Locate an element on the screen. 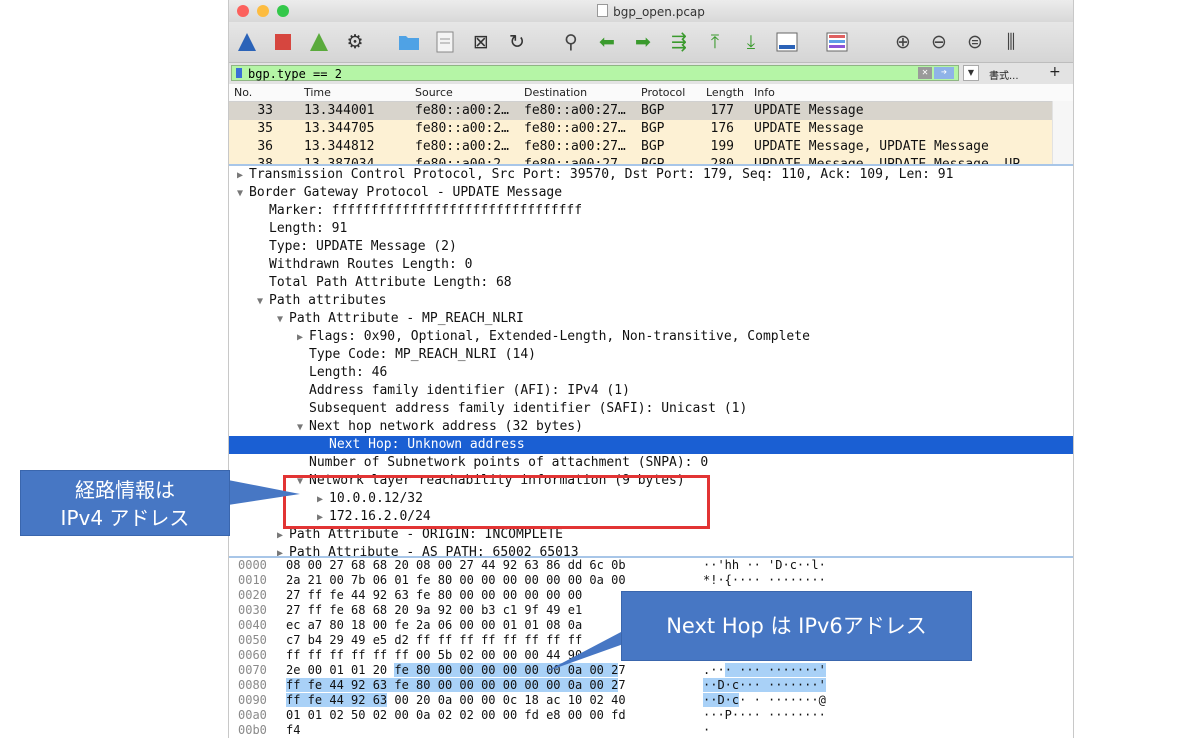  normal-size-button: ⊜ is located at coordinates (975, 42).